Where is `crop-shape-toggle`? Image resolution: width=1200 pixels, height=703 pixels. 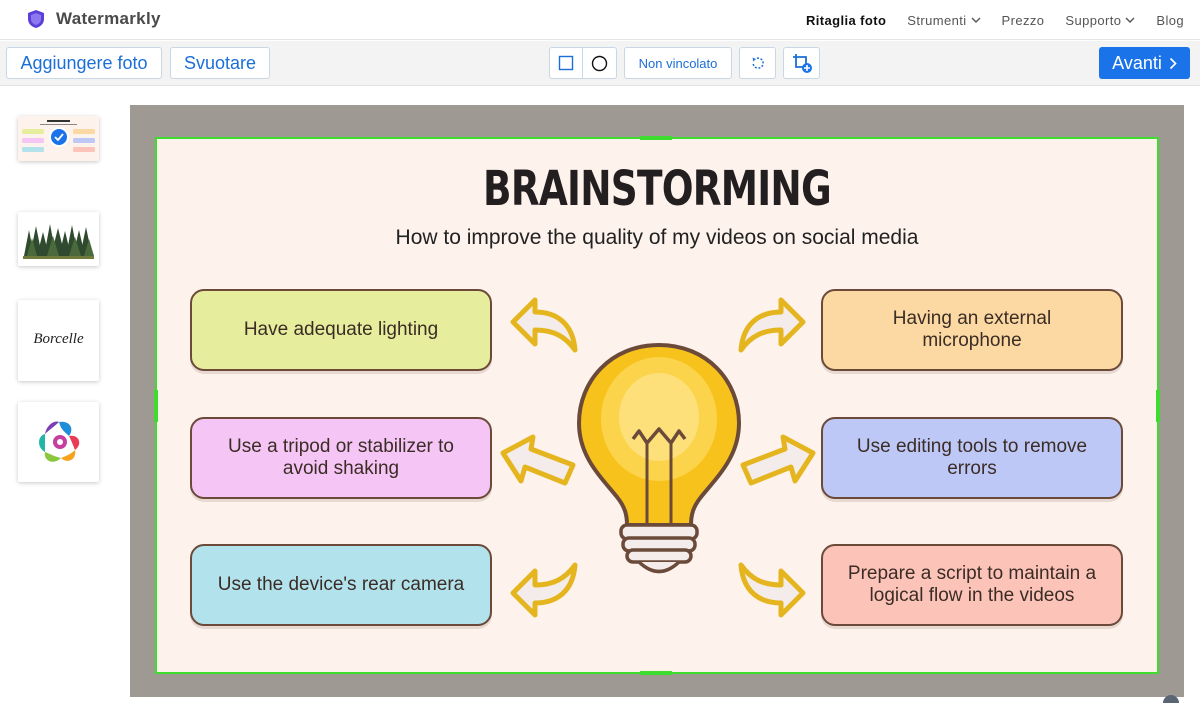 crop-shape-toggle is located at coordinates (583, 63).